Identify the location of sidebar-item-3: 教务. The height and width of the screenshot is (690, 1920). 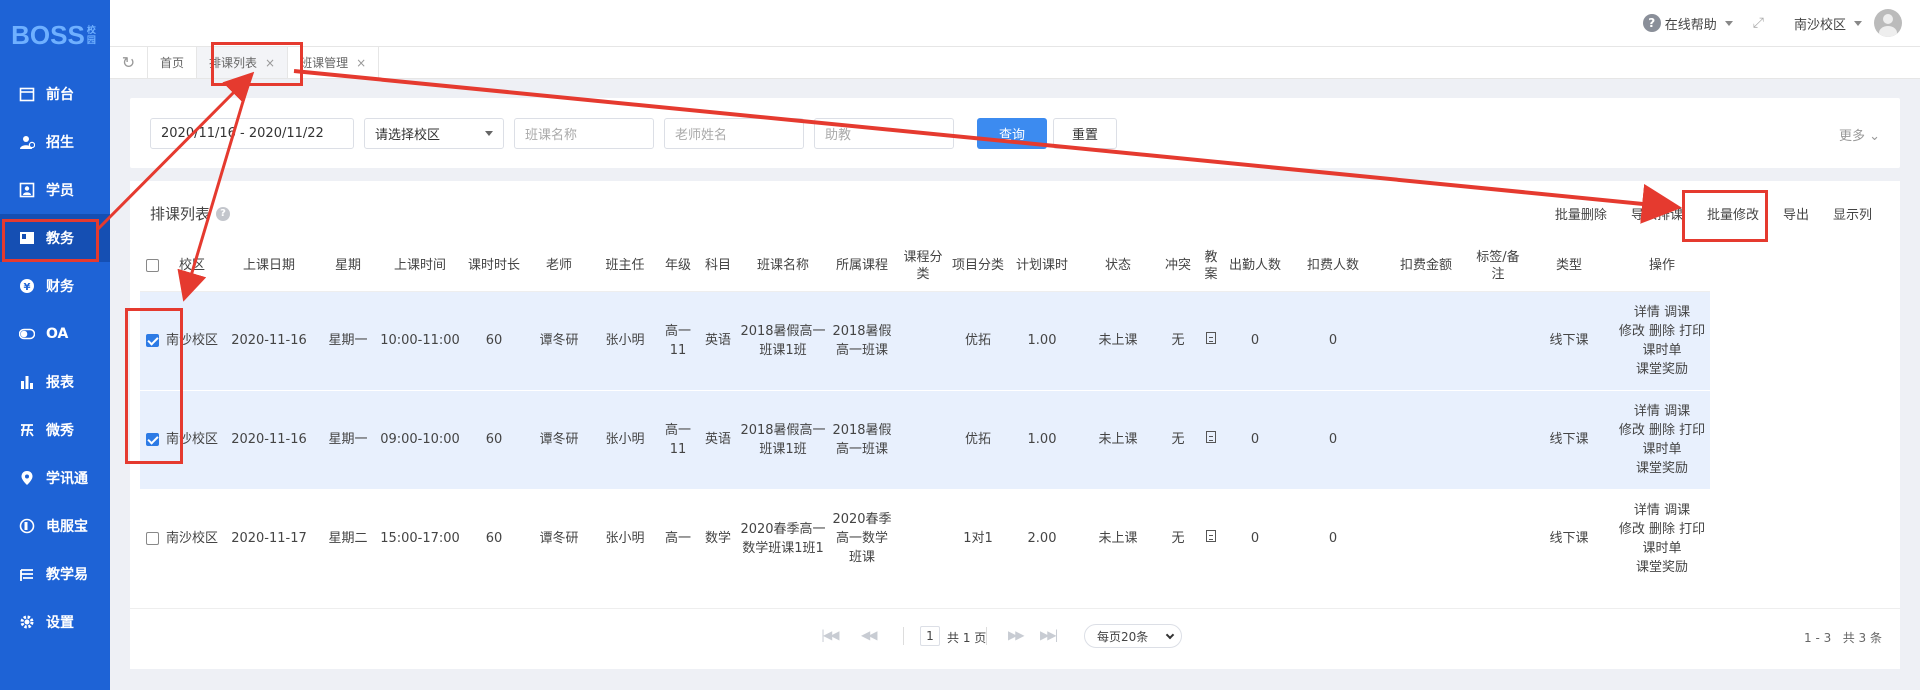
(55, 238).